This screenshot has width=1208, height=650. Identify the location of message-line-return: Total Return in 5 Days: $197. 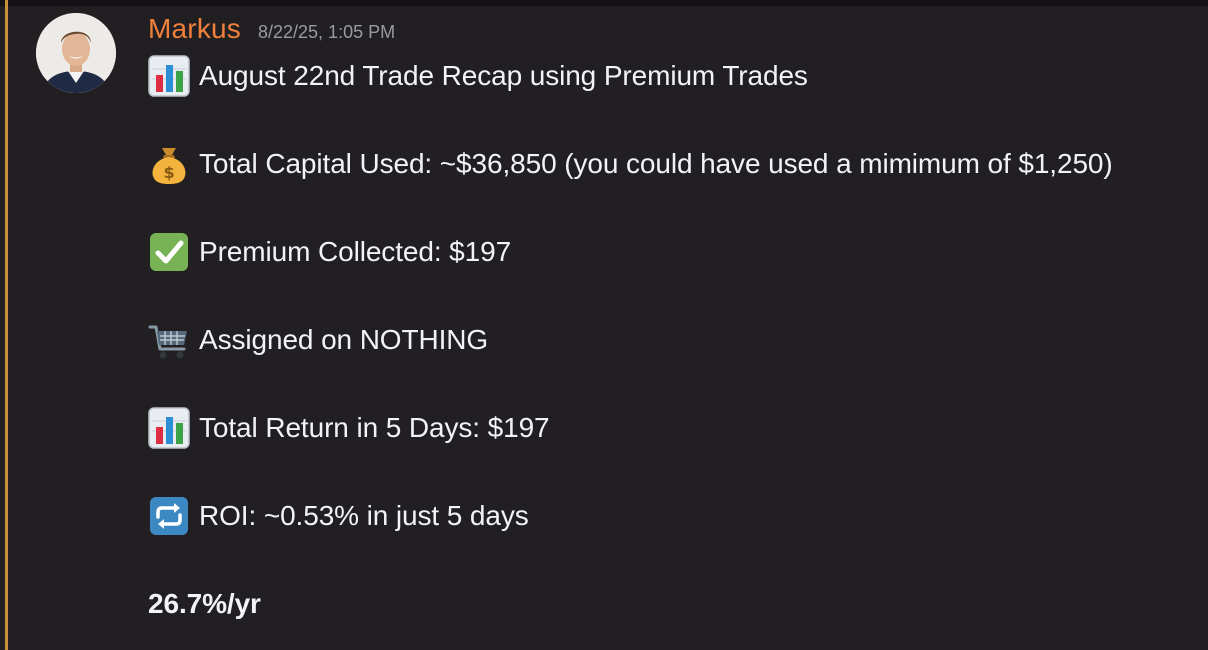
(349, 428).